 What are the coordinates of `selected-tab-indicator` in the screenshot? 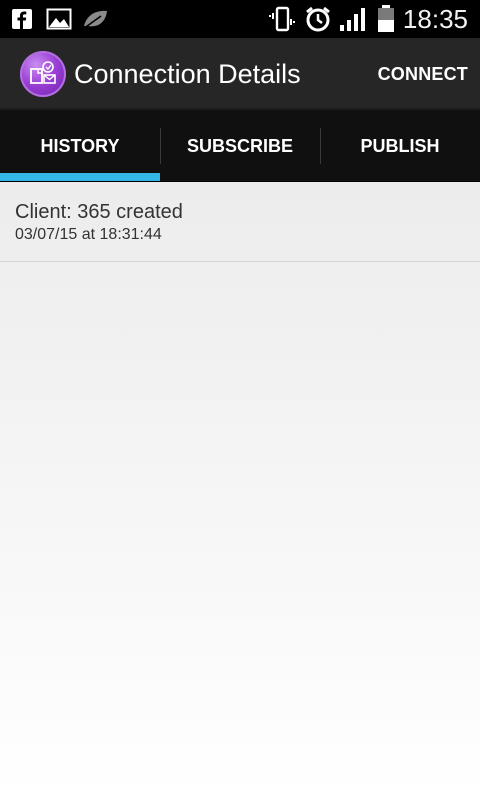 It's located at (80, 177).